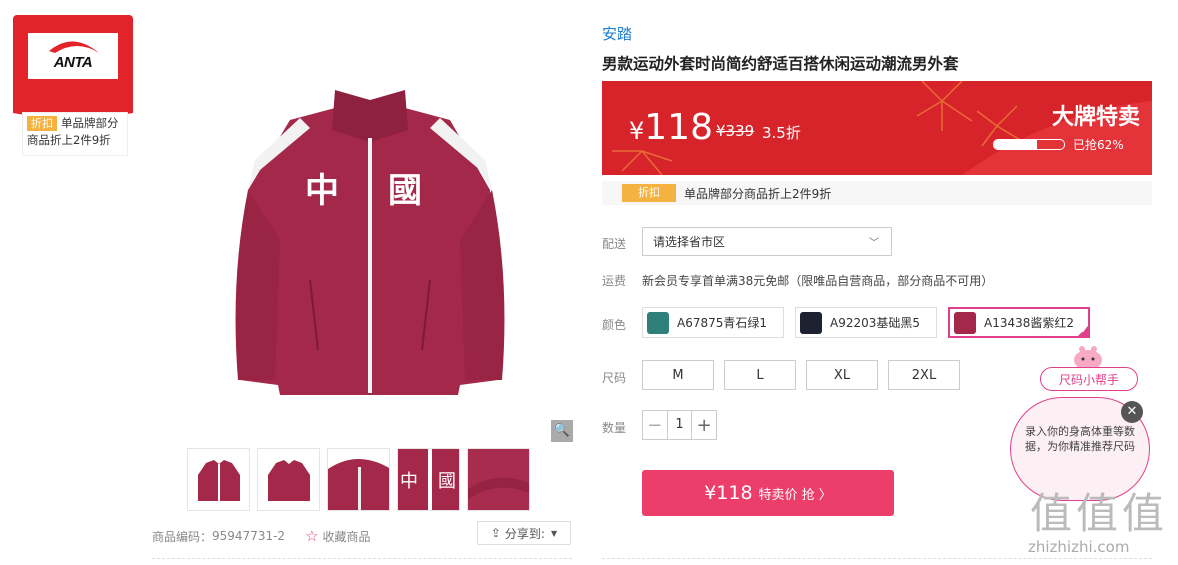 The image size is (1178, 565). Describe the element at coordinates (818, 281) in the screenshot. I see `shipping-text: 新会员专享首单满38元免邮（限唯品自营商品，部分商品不可用）` at that location.